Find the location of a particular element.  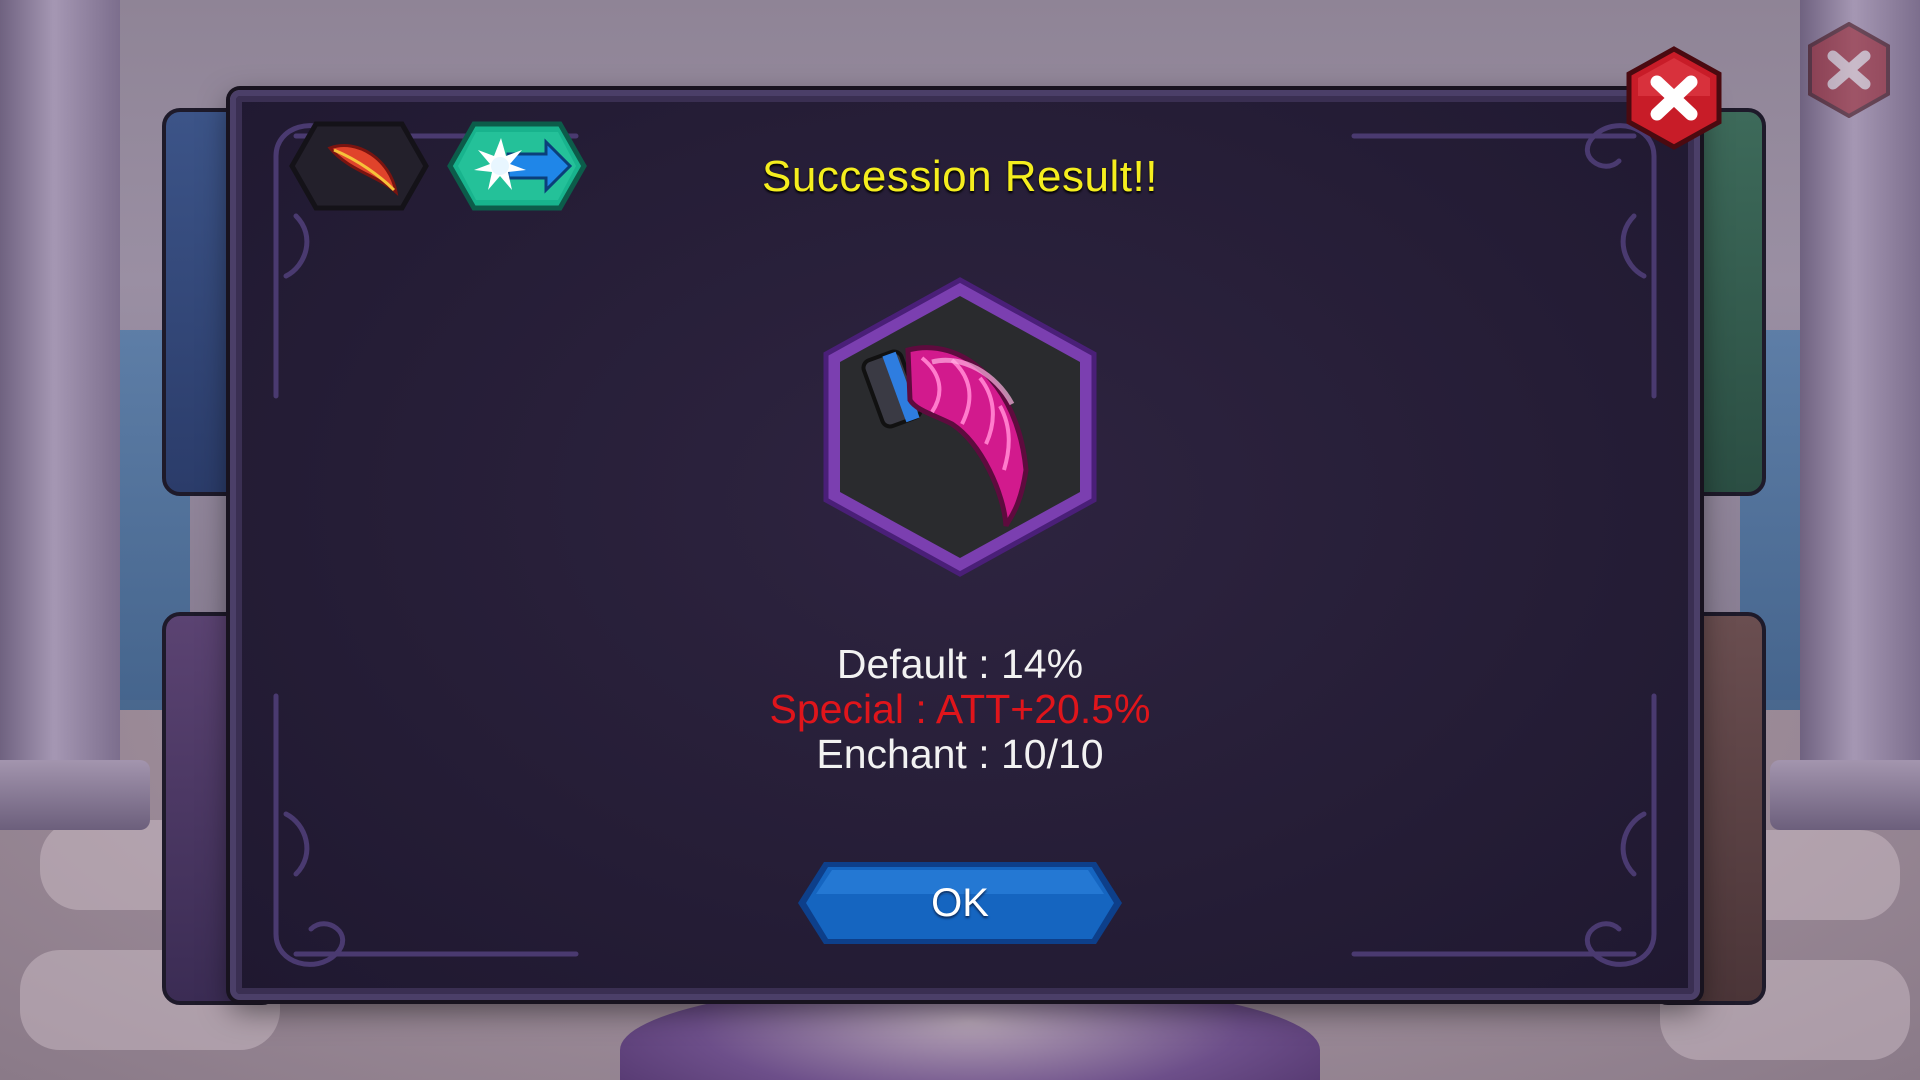

background-close-icon is located at coordinates (1849, 70).